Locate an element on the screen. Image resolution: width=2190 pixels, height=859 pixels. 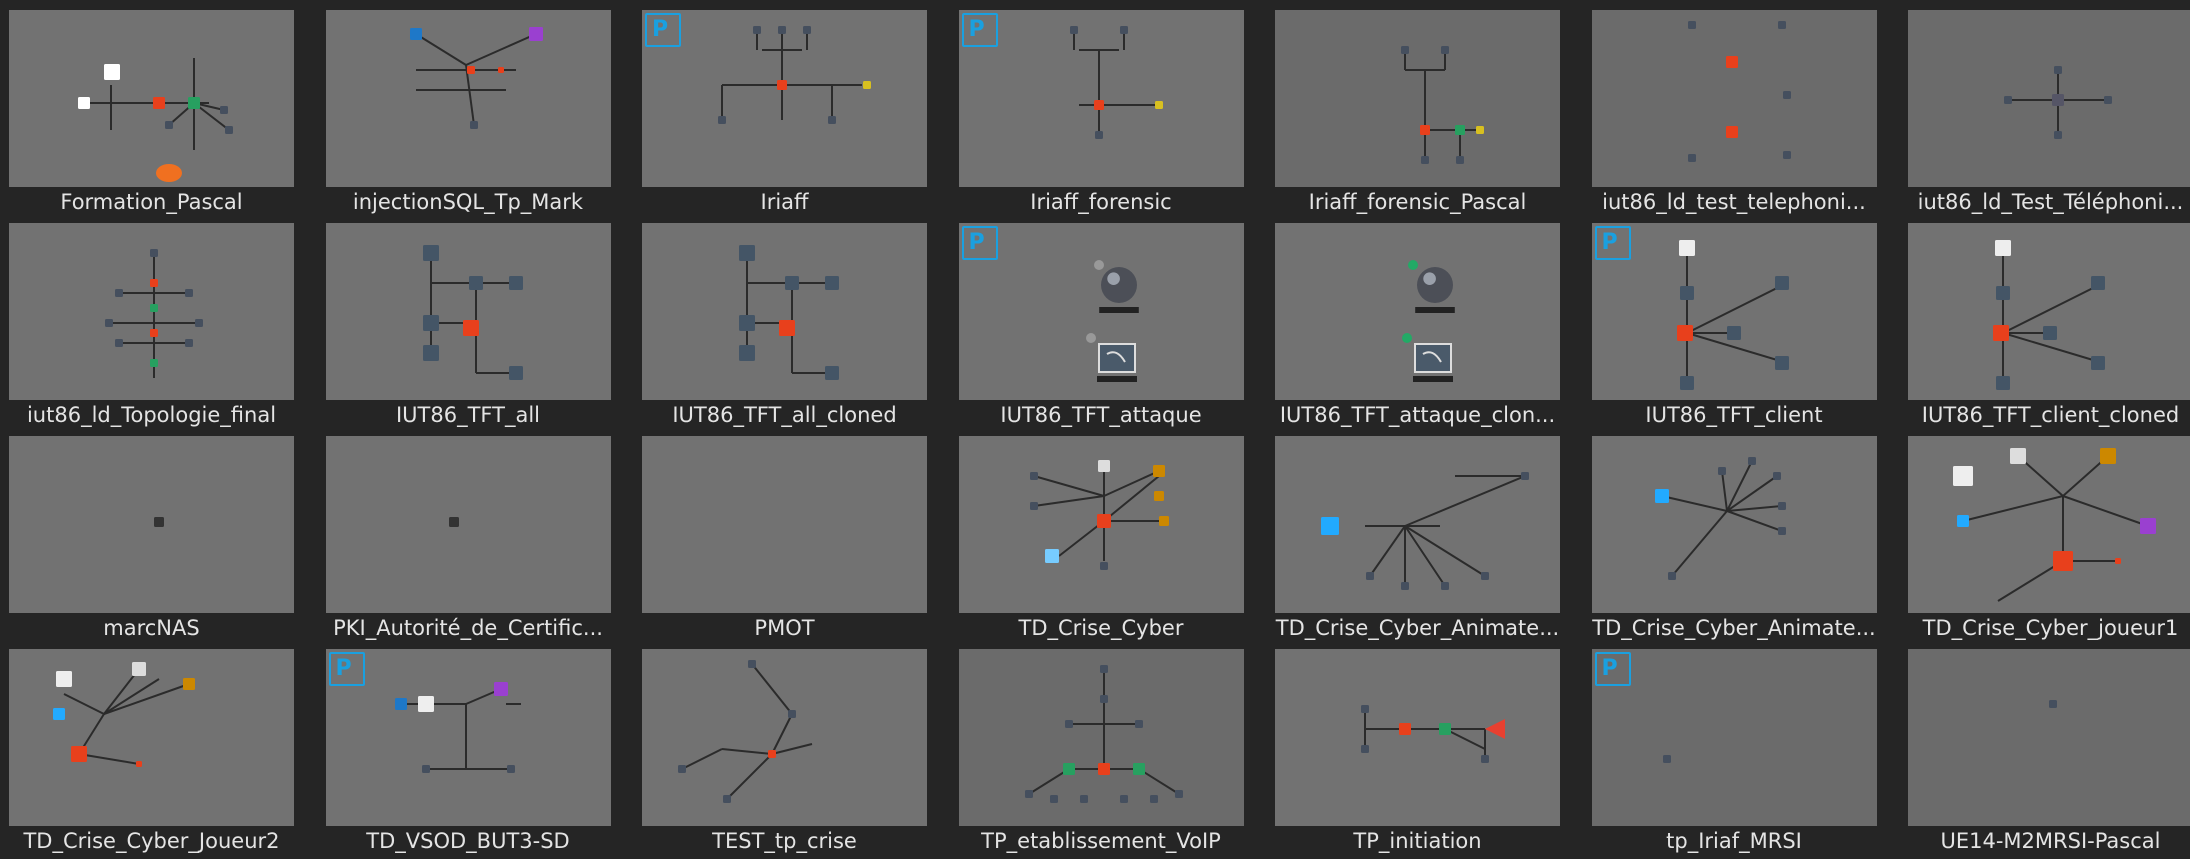
project-card: marcNAS is located at coordinates (151, 538).